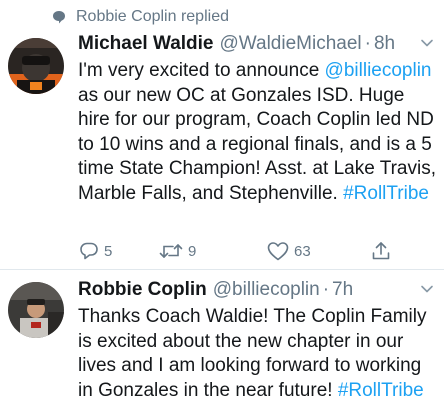 The image size is (444, 404). What do you see at coordinates (266, 290) in the screenshot?
I see `author-handle: @billiecoplin` at bounding box center [266, 290].